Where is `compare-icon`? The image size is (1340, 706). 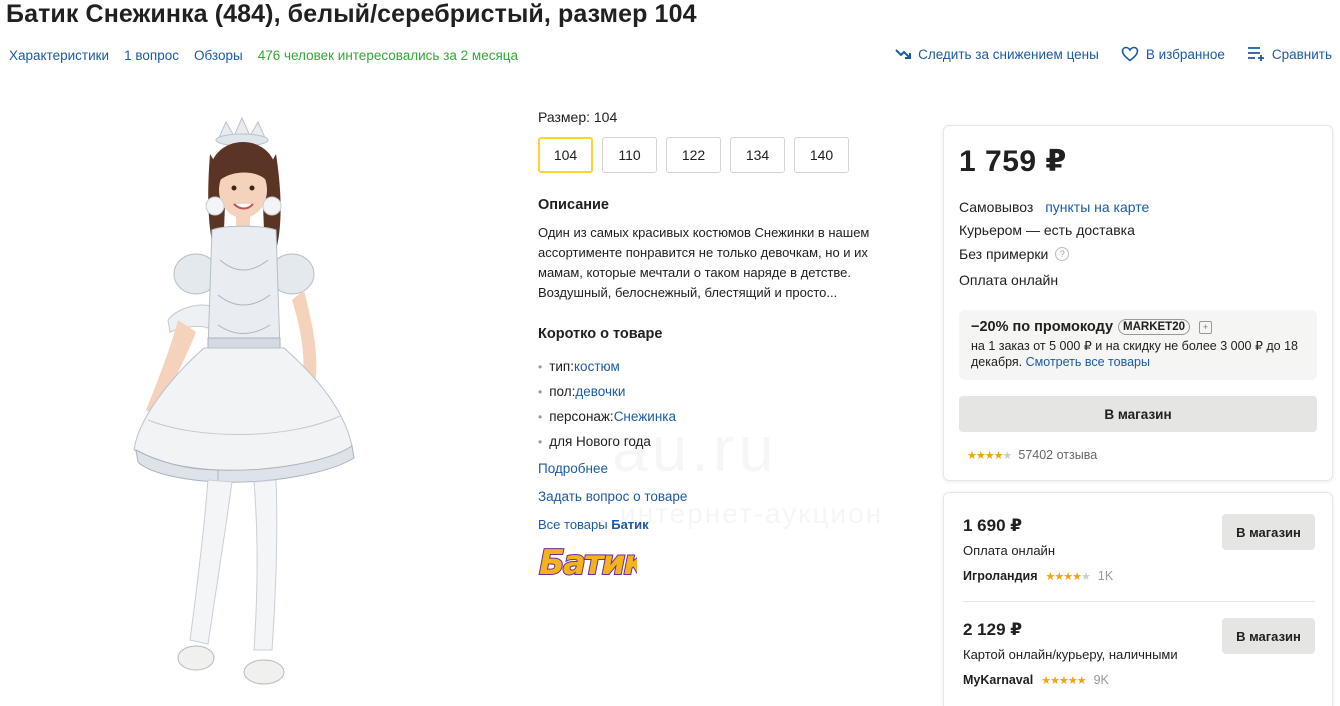
compare-icon is located at coordinates (1255, 54).